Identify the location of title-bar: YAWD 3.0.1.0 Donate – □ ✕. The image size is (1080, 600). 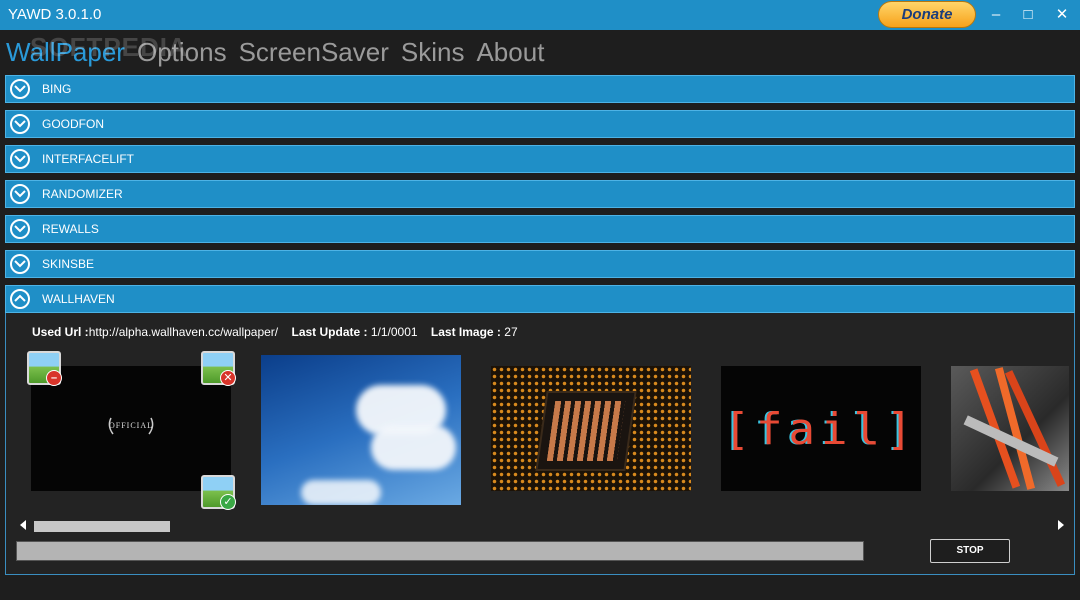
(540, 15).